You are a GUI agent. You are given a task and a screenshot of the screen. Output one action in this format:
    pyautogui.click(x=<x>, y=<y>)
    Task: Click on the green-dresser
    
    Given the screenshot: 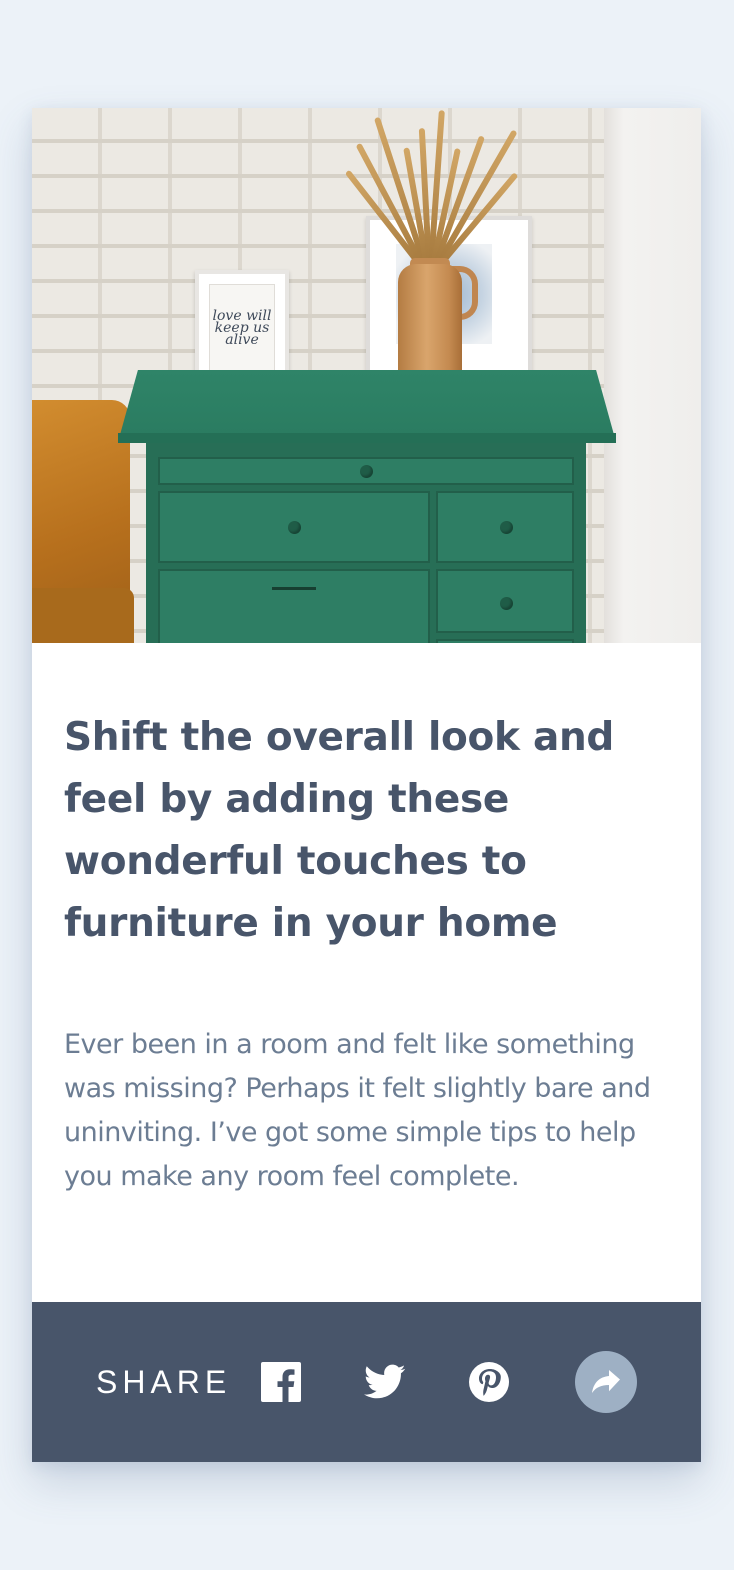 What is the action you would take?
    pyautogui.click(x=366, y=543)
    